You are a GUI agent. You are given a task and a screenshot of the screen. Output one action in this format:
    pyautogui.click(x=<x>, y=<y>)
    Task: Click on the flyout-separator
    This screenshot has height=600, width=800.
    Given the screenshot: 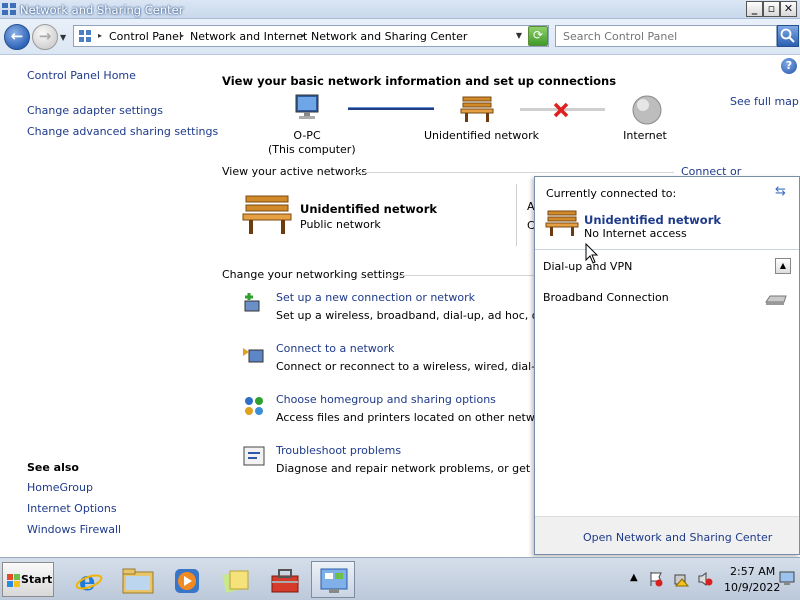 What is the action you would take?
    pyautogui.click(x=667, y=249)
    